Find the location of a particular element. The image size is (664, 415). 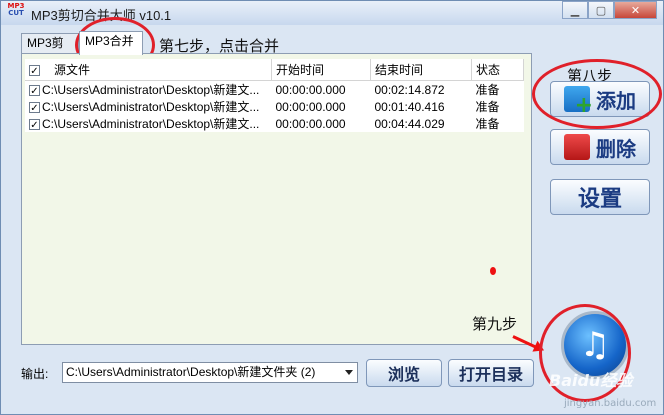

header-source: ✓ 源文件 is located at coordinates (148, 70).